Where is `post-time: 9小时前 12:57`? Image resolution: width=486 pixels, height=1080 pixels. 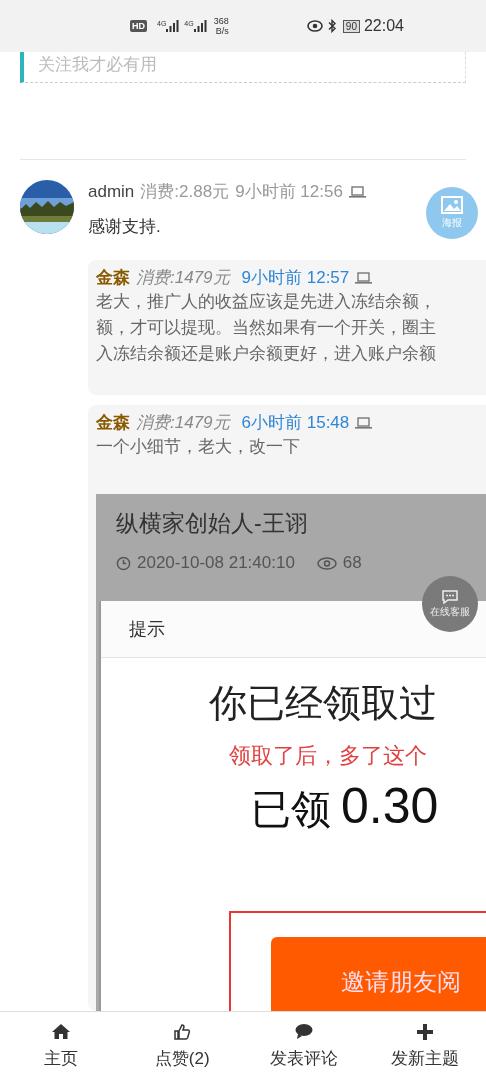 post-time: 9小时前 12:57 is located at coordinates (295, 278).